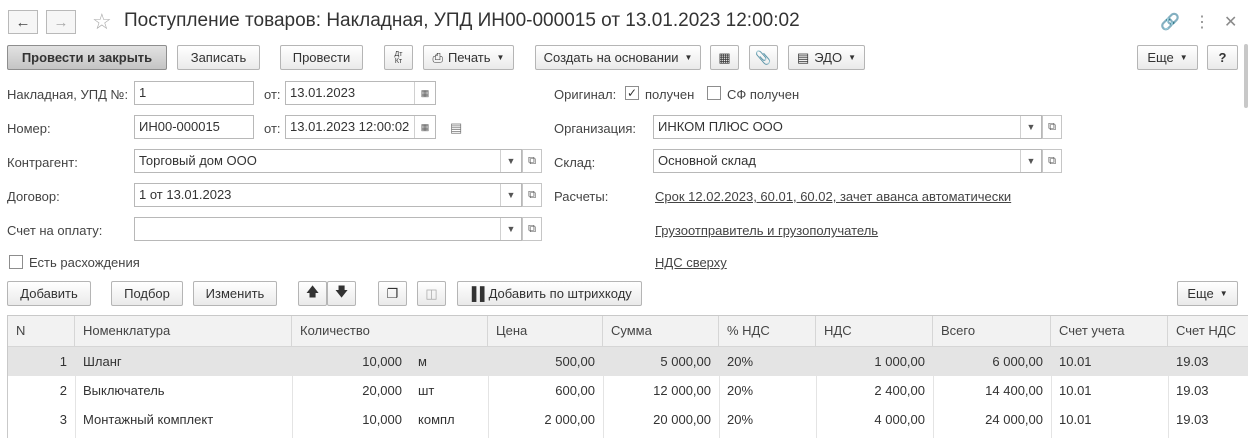 This screenshot has height=438, width=1248. Describe the element at coordinates (272, 128) in the screenshot. I see `number-date-label: от:` at that location.